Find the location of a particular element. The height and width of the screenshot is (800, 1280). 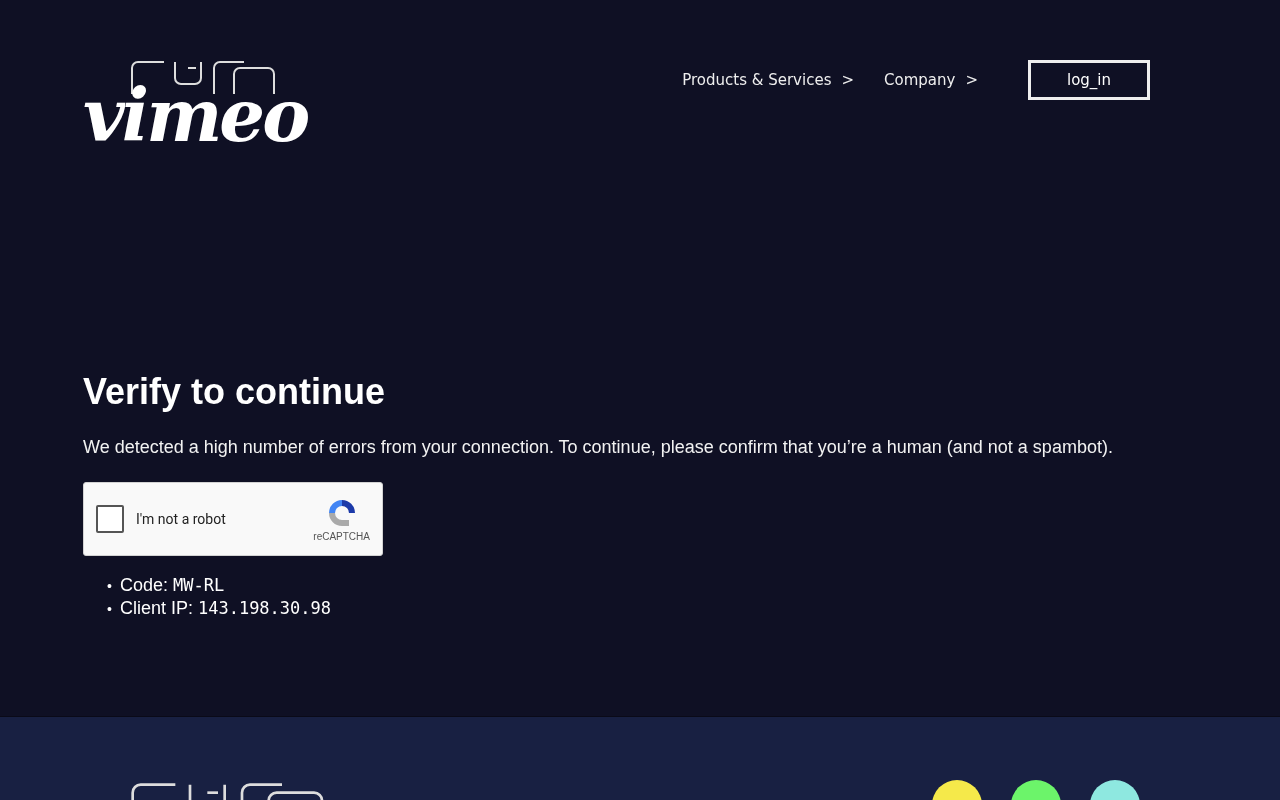

message-text: We detected a high number of errors from your connection. To continue, please confirm that you’re a human (and not a spambot). is located at coordinates (598, 448).